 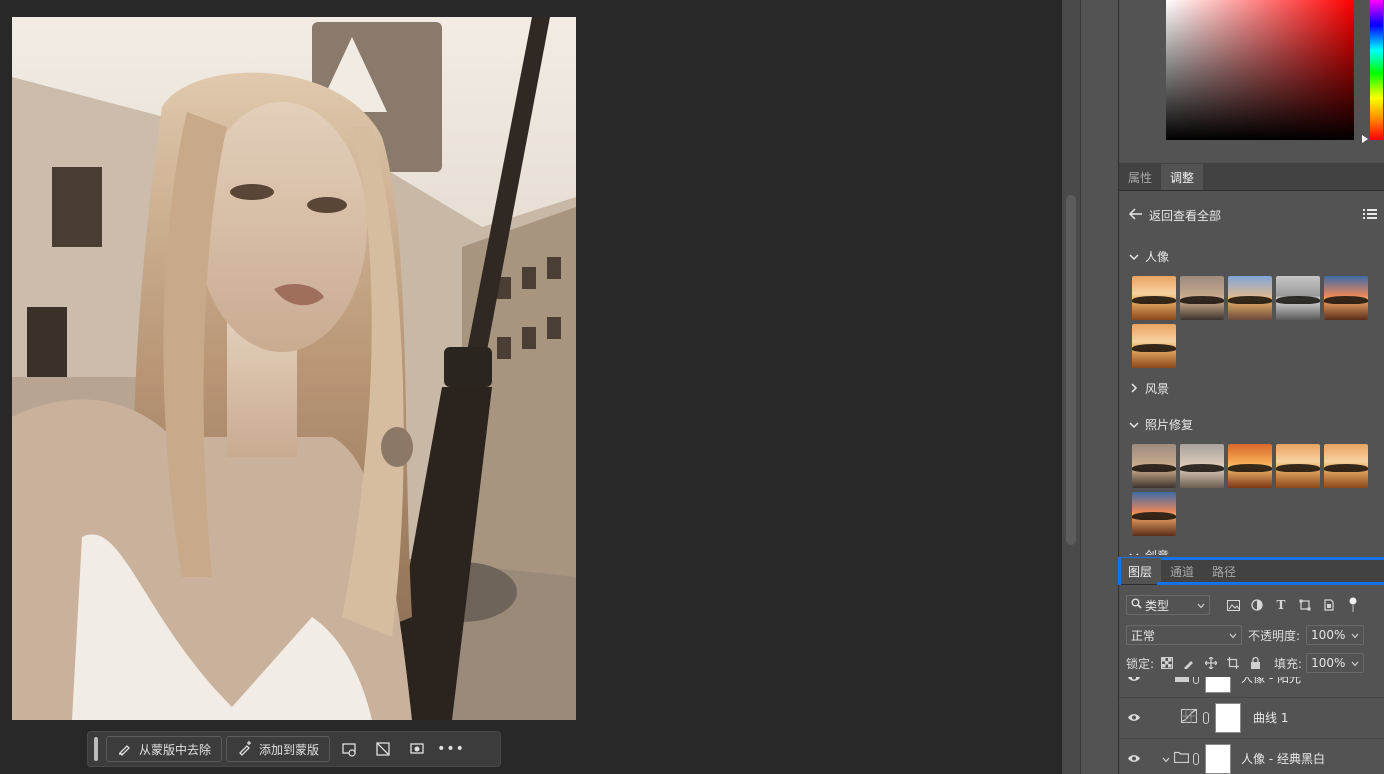 What do you see at coordinates (1189, 663) in the screenshot?
I see `lock-pixels-icon` at bounding box center [1189, 663].